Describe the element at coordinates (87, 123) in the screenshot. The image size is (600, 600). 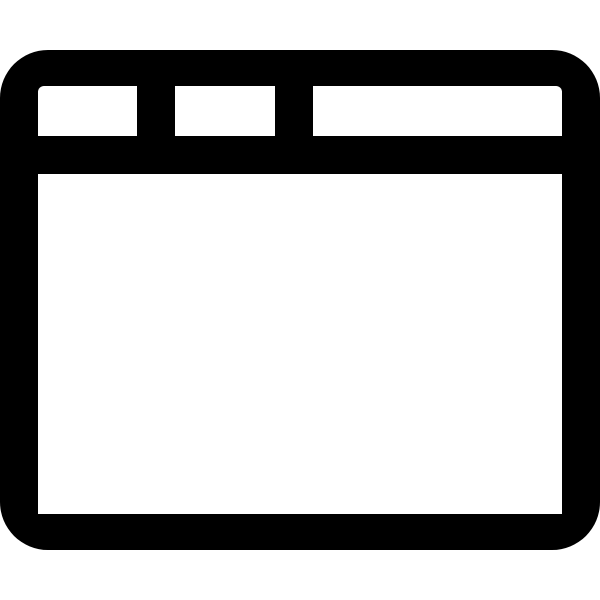
I see `tab-1-bottom-fill` at that location.